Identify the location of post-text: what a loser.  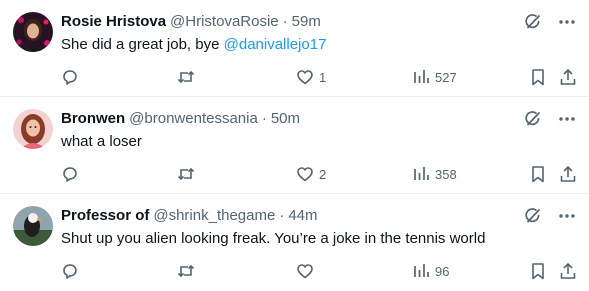
(101, 142).